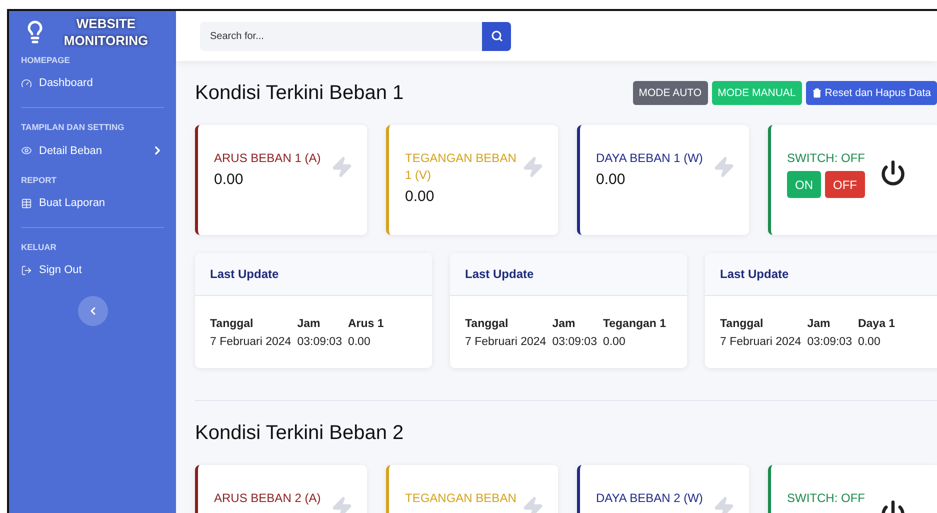 This screenshot has height=513, width=937. Describe the element at coordinates (634, 324) in the screenshot. I see `column-header: Tegangan 1` at that location.